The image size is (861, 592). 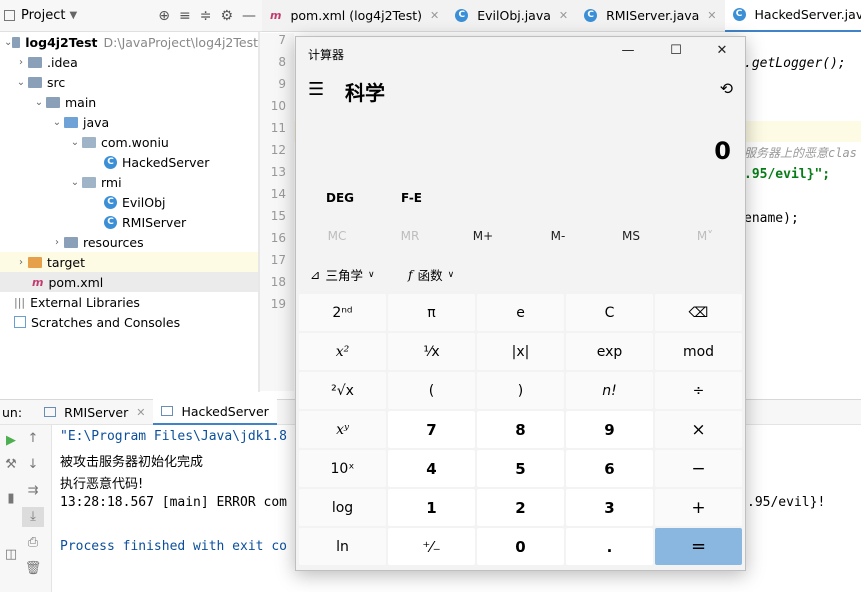 I want to click on digit-1-button: 1, so click(x=431, y=507).